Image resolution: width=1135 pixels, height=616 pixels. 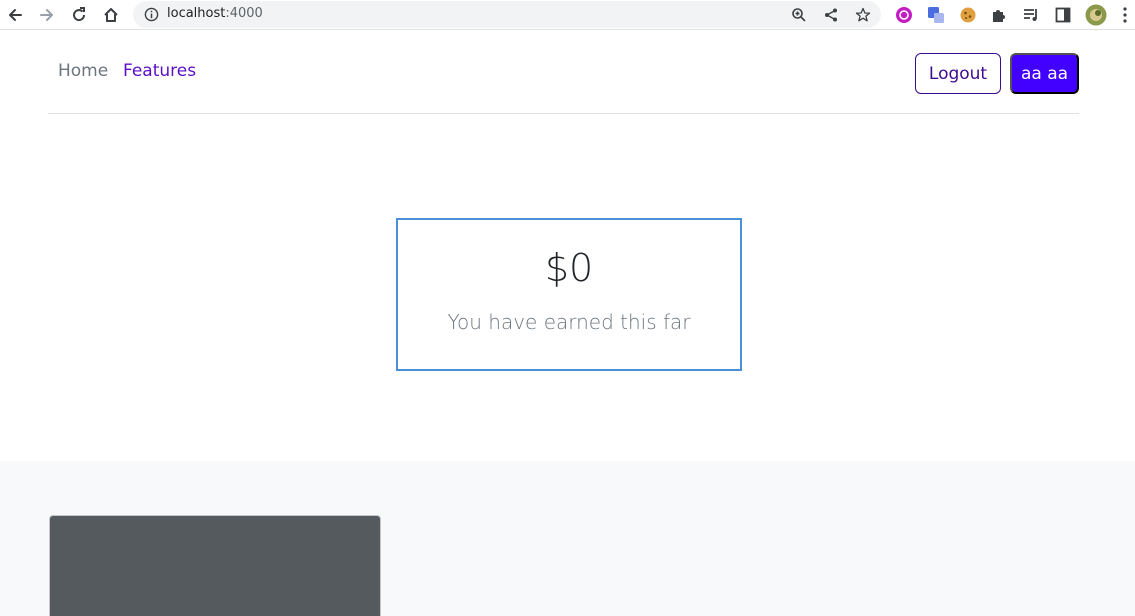 I want to click on back-arrow-icon, so click(x=15, y=15).